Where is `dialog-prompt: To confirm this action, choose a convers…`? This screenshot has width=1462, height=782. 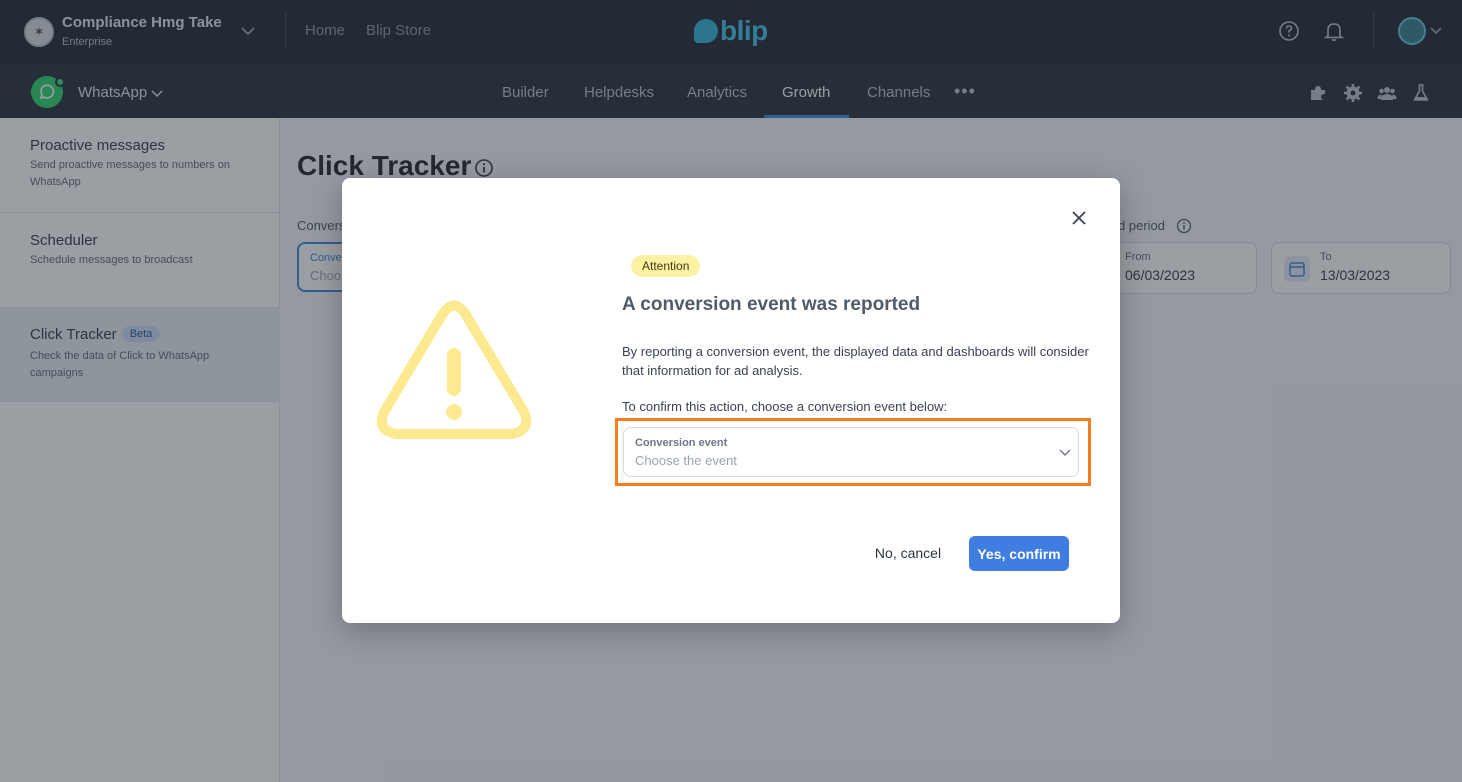
dialog-prompt: To confirm this action, choose a convers… is located at coordinates (785, 406).